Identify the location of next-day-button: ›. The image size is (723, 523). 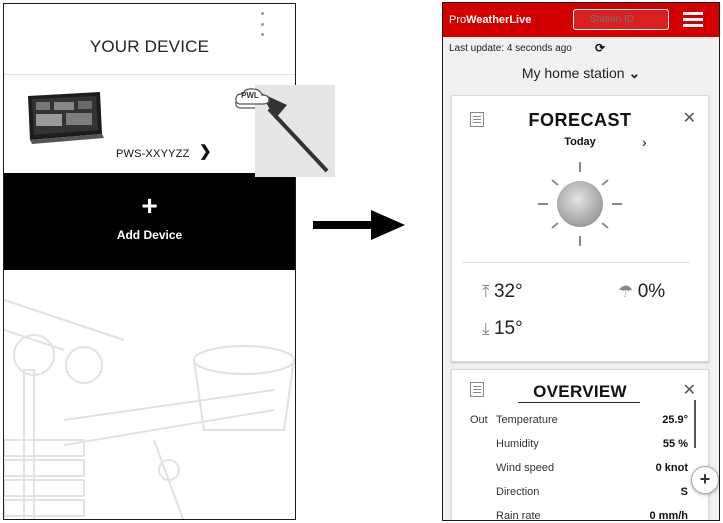
(644, 142).